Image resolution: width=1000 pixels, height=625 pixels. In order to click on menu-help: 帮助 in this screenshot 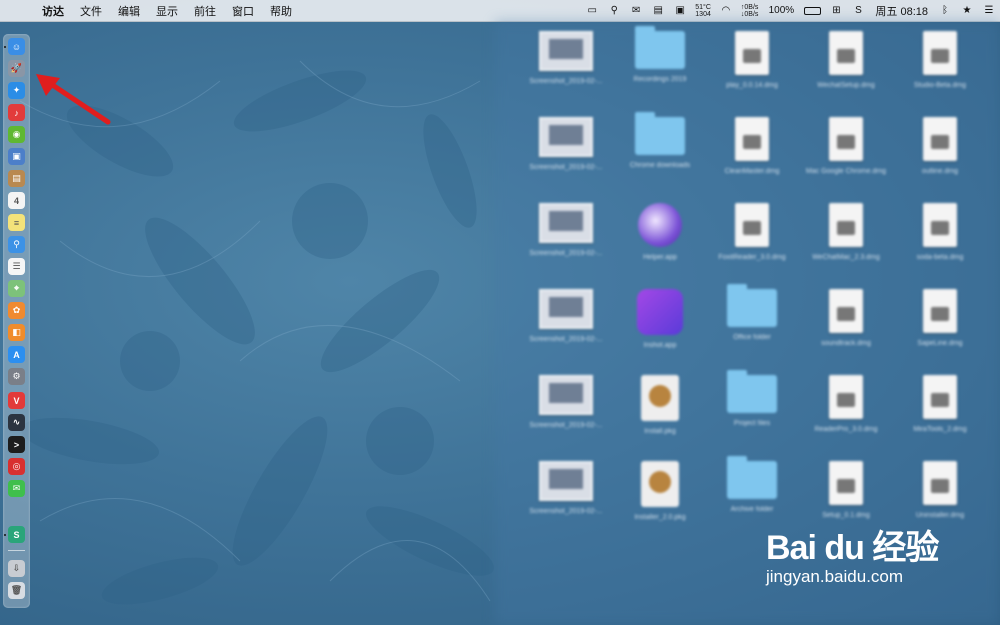, I will do `click(281, 11)`.